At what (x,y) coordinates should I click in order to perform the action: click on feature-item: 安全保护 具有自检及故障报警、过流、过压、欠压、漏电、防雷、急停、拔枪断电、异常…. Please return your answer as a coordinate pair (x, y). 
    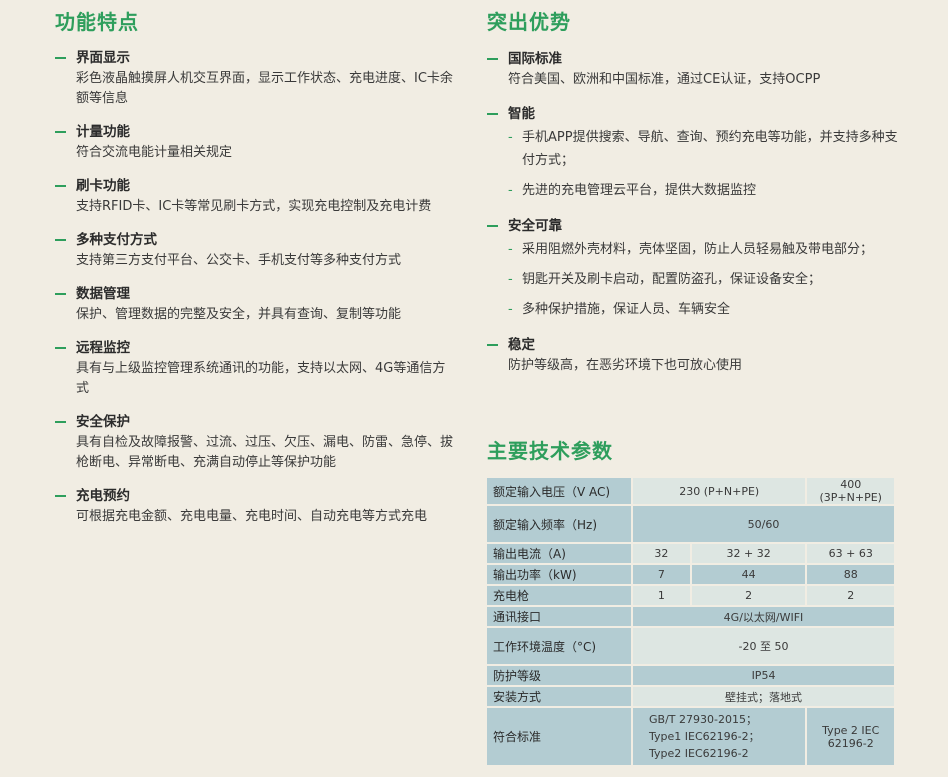
    Looking at the image, I should click on (255, 443).